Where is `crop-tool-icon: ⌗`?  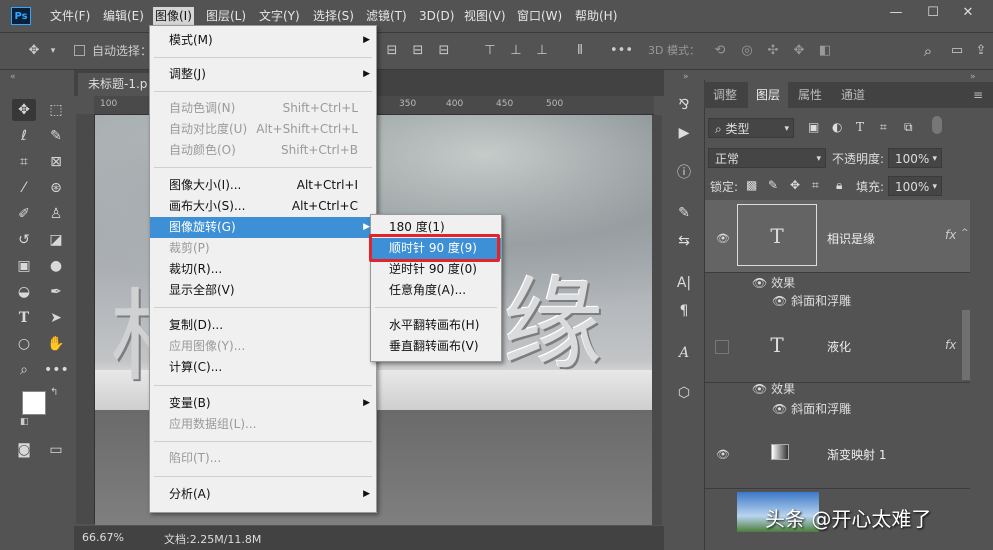
crop-tool-icon: ⌗ is located at coordinates (24, 162).